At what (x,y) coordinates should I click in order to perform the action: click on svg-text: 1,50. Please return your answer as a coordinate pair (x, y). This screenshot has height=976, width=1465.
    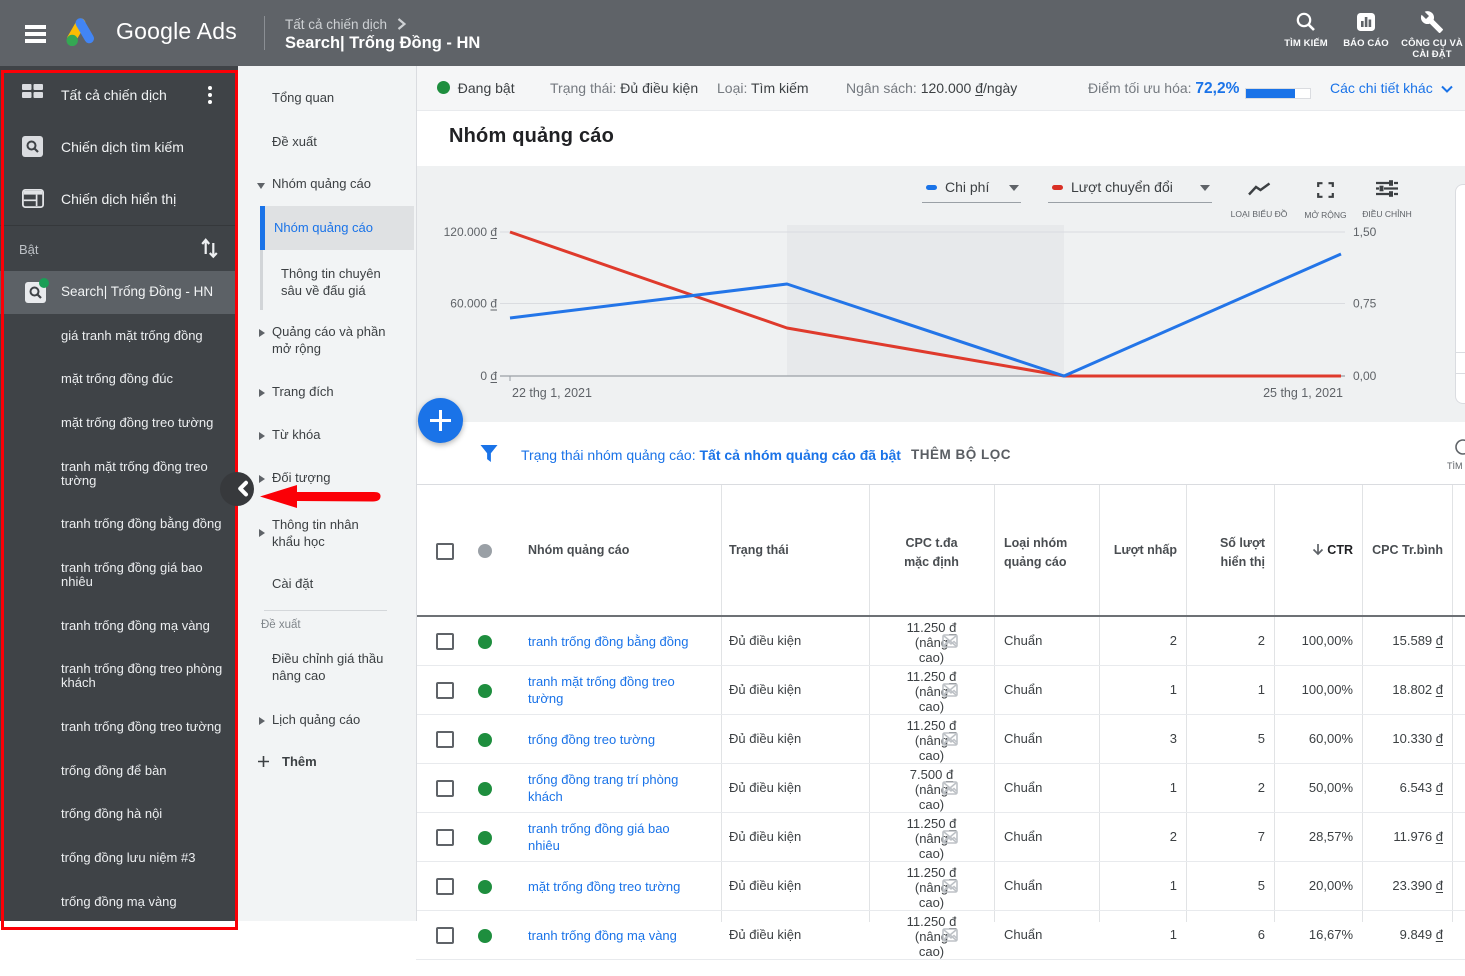
    Looking at the image, I should click on (1365, 232).